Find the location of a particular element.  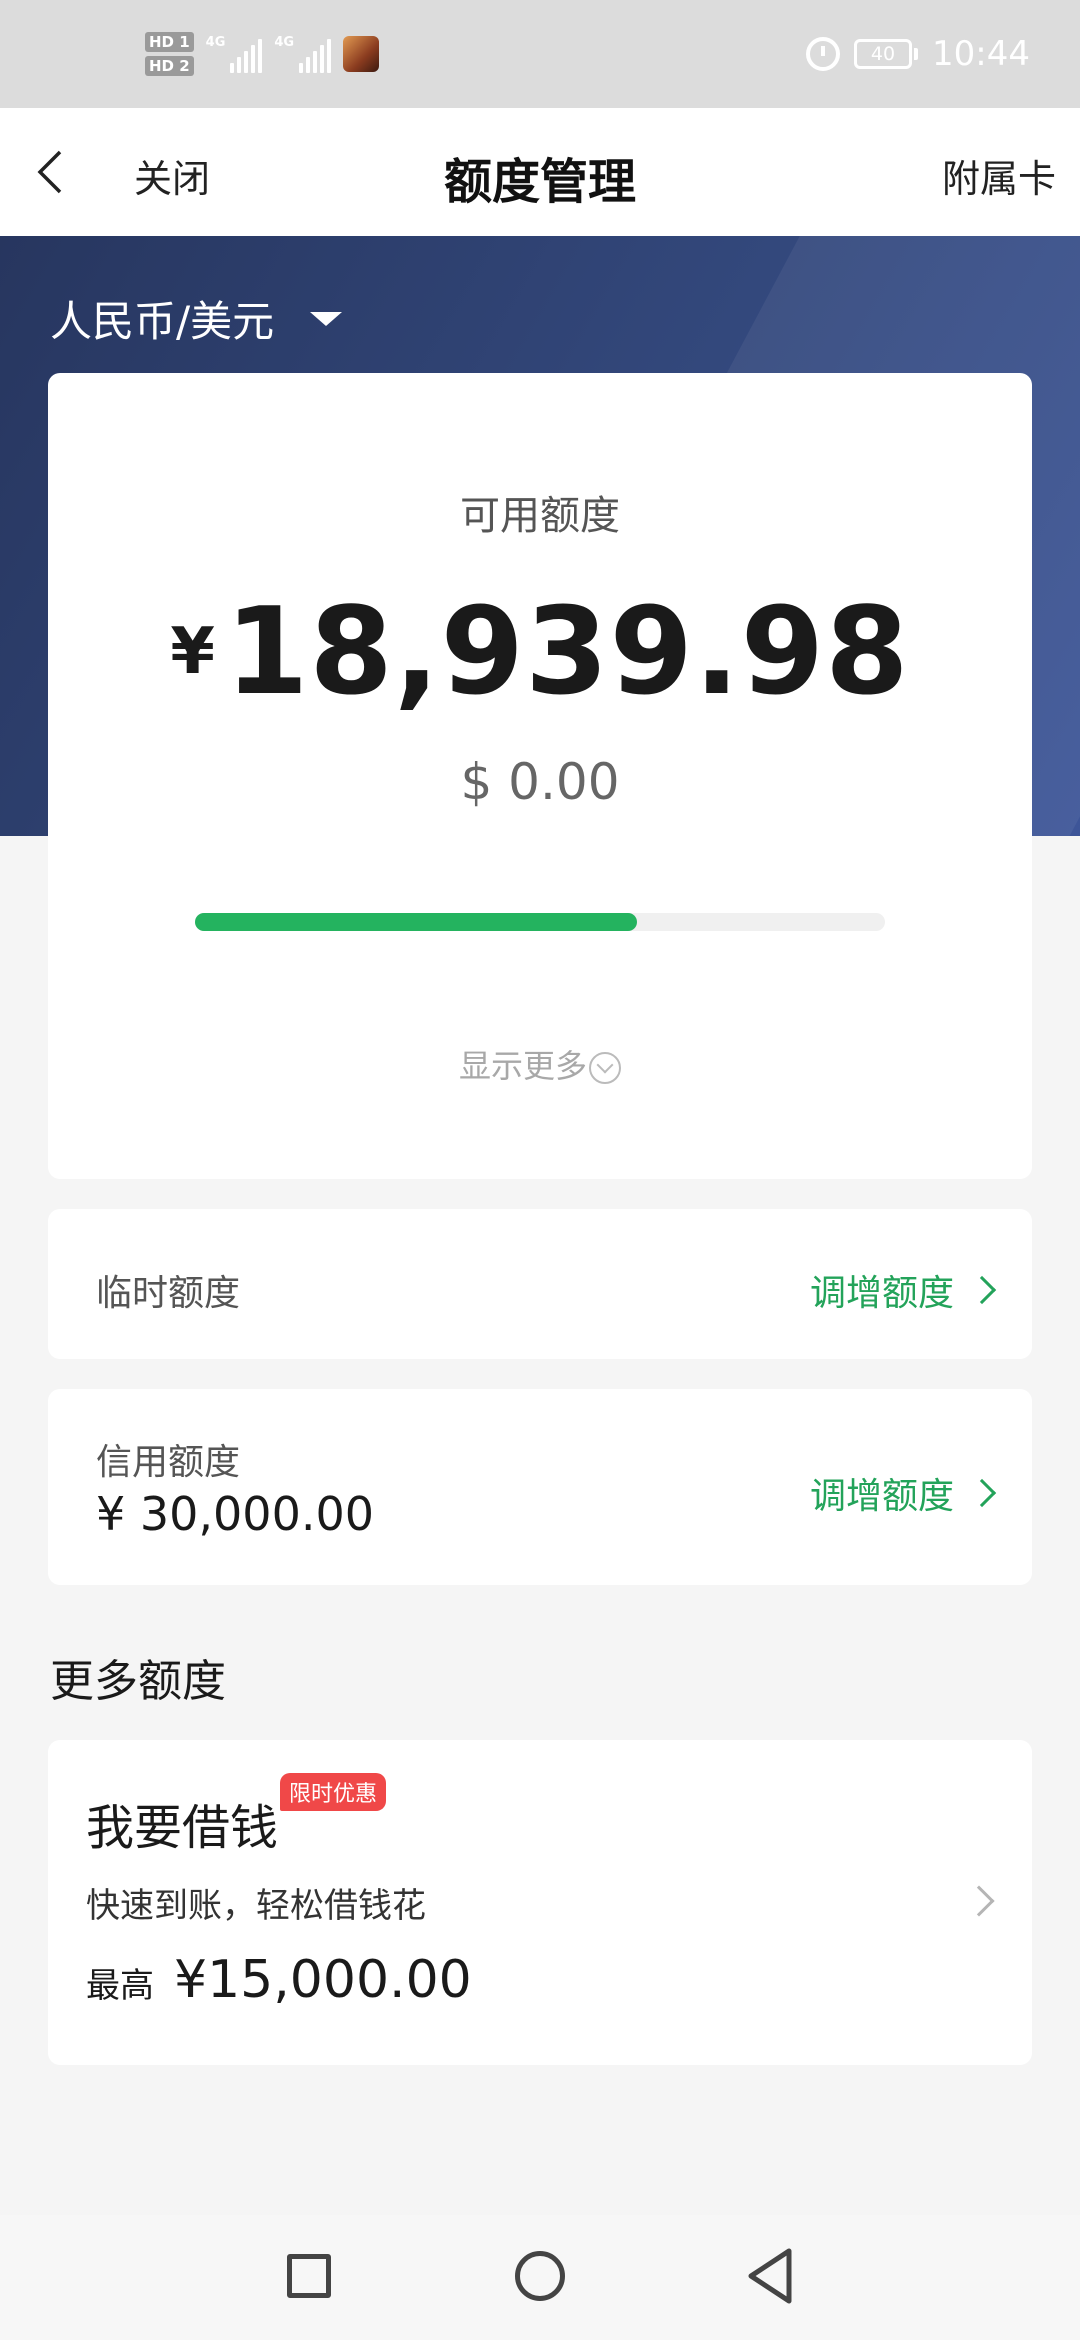

battery-level: 40 is located at coordinates (883, 54).